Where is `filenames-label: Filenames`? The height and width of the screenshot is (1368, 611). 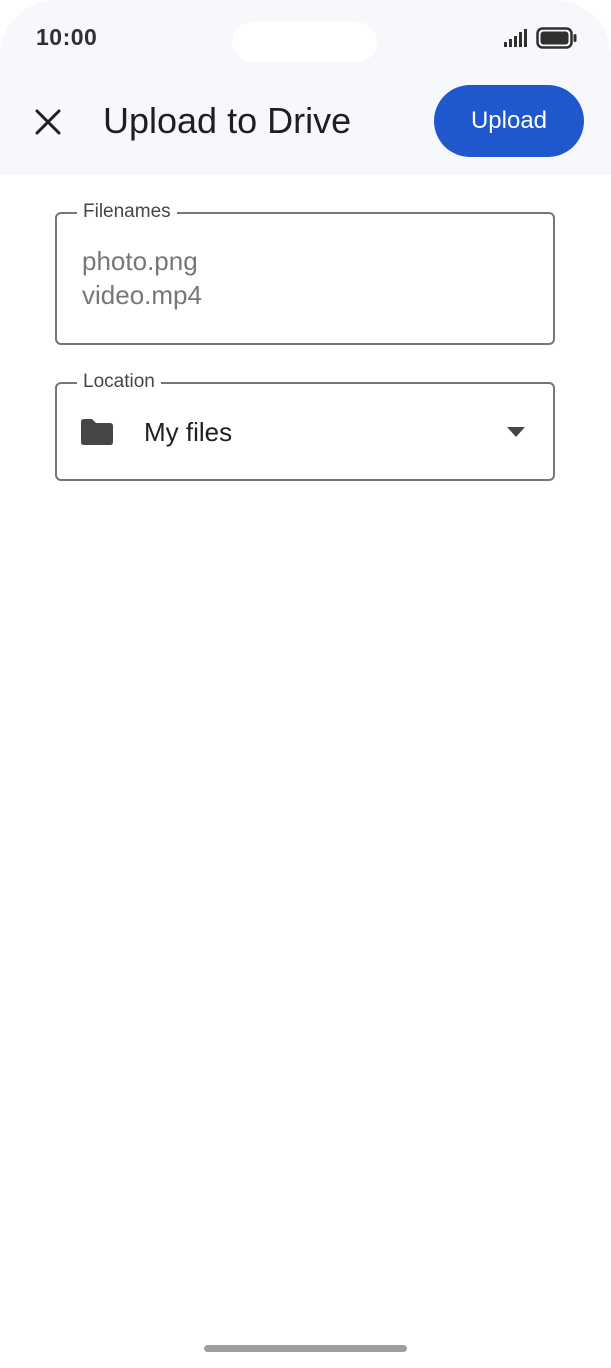 filenames-label: Filenames is located at coordinates (127, 212).